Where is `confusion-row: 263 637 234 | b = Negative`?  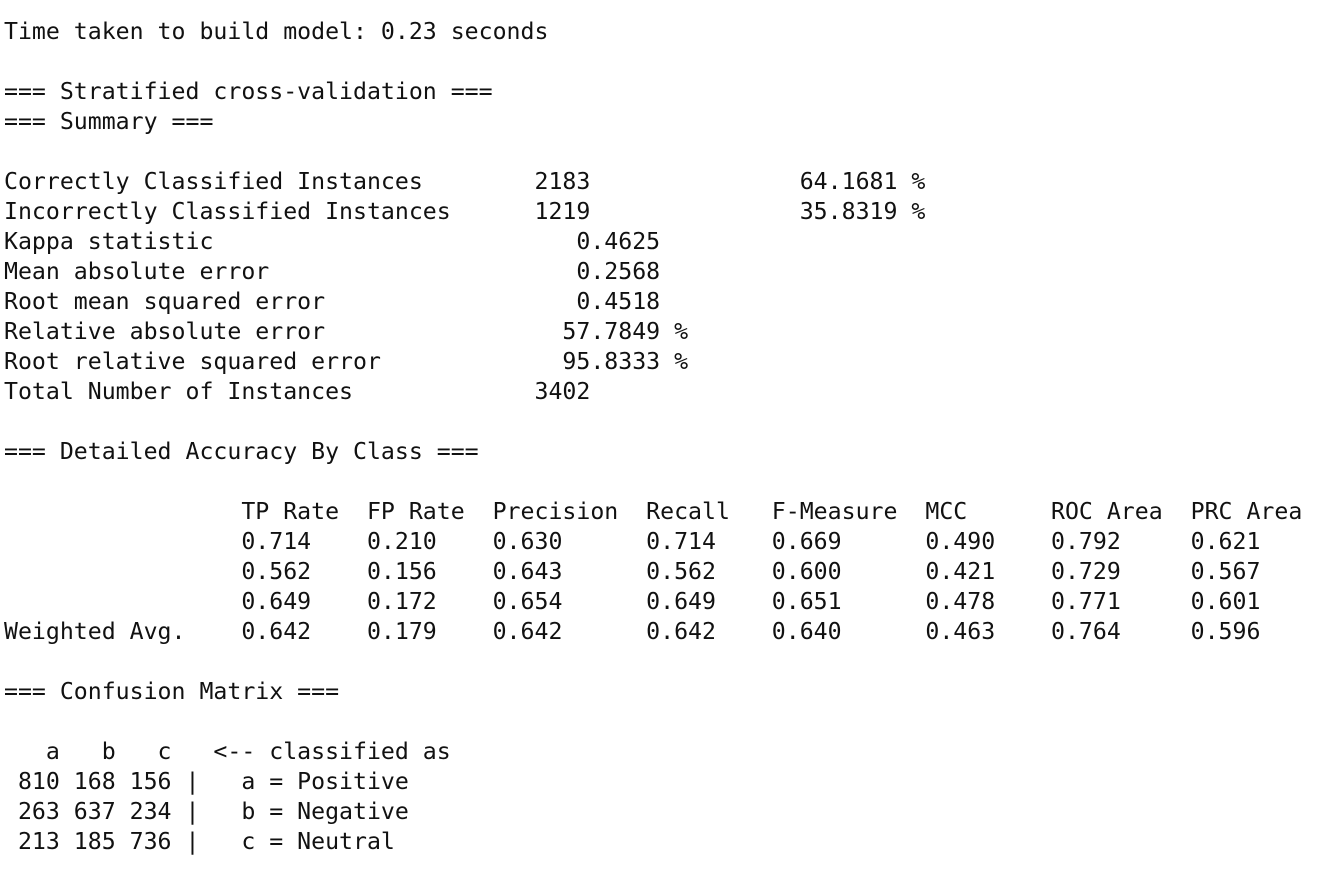 confusion-row: 263 637 234 | b = Negative is located at coordinates (206, 811).